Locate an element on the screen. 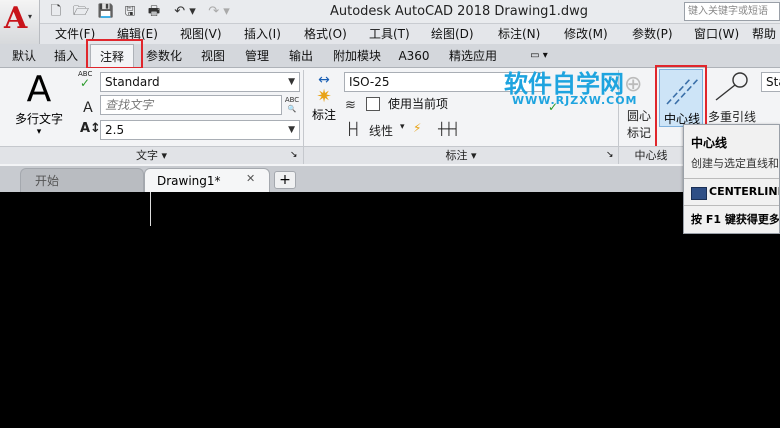  command-icon is located at coordinates (699, 193).